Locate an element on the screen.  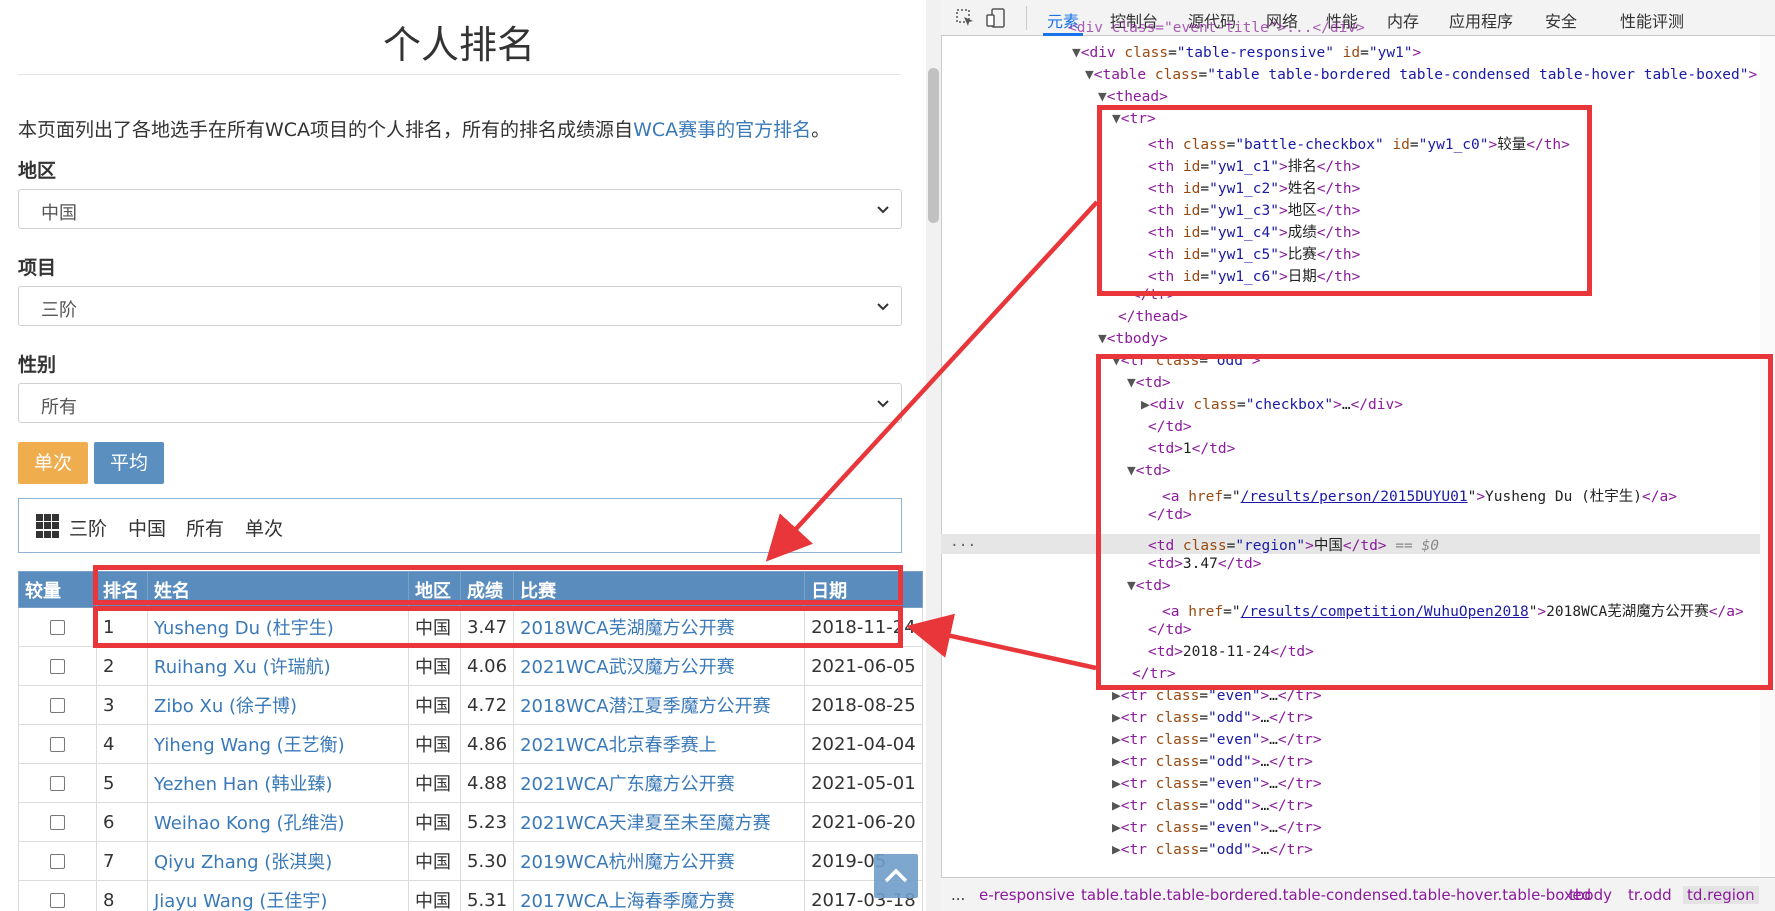
arrow-to-header is located at coordinates (932, 381).